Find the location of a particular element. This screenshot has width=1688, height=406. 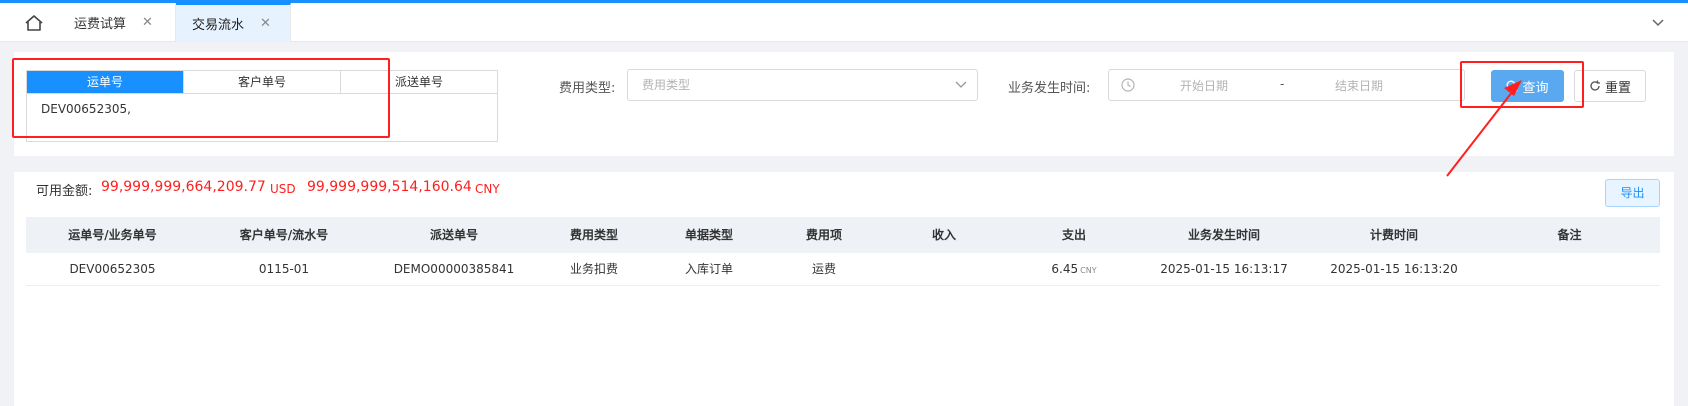

home-icon is located at coordinates (34, 23).